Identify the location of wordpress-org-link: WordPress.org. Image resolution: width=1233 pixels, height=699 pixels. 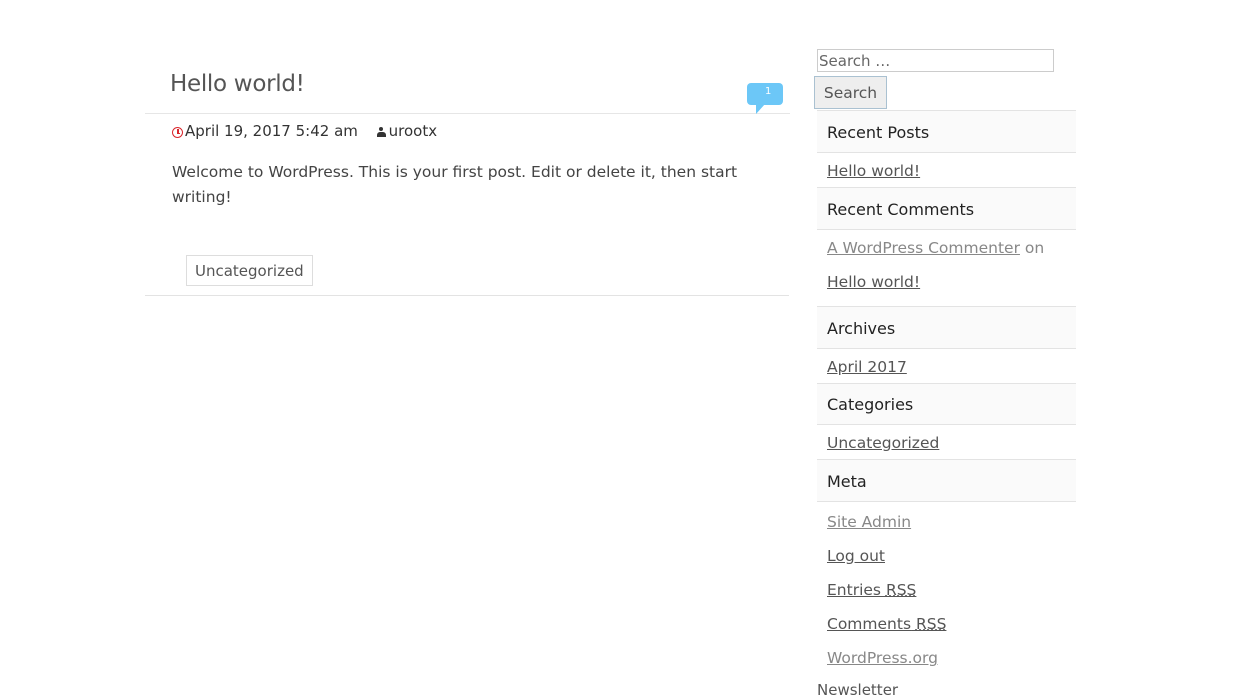
(882, 658).